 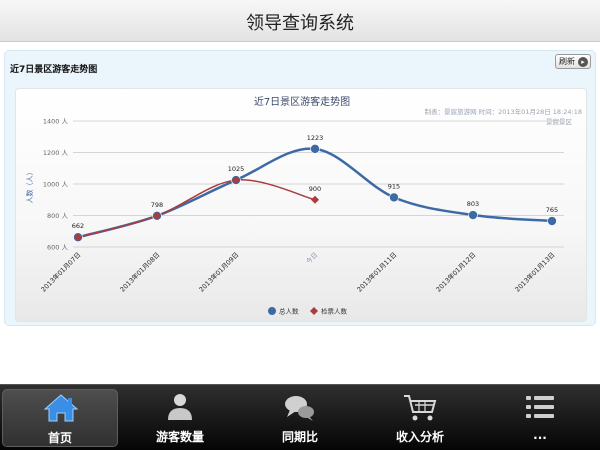 What do you see at coordinates (302, 101) in the screenshot?
I see `chart-title: 近7日景区游客走势图` at bounding box center [302, 101].